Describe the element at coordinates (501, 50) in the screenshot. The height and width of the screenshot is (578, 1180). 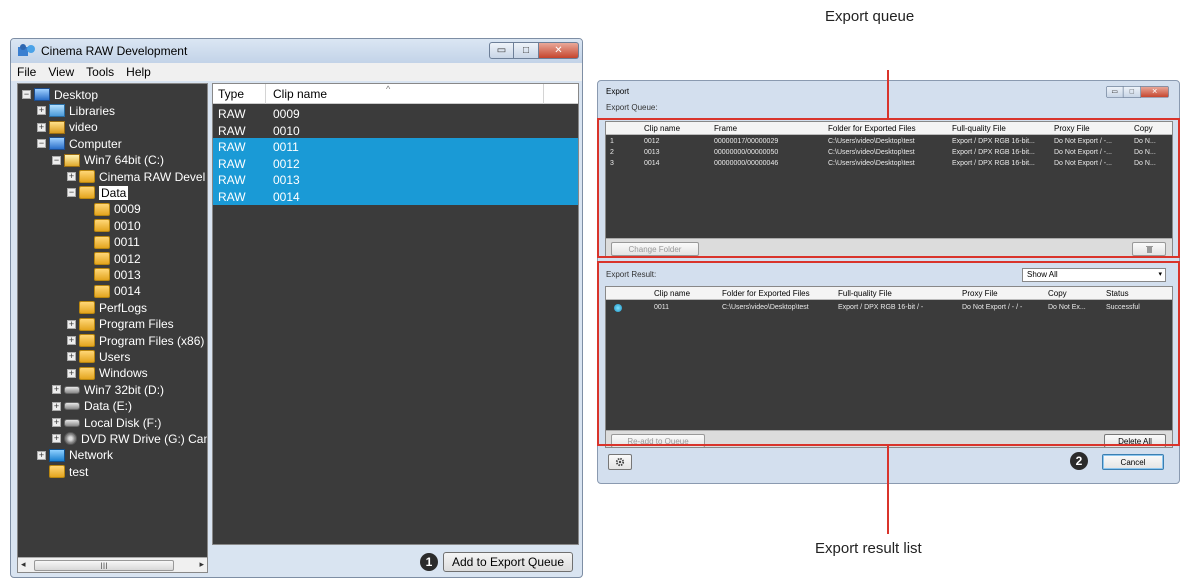
I see `minimize-button: ▭` at that location.